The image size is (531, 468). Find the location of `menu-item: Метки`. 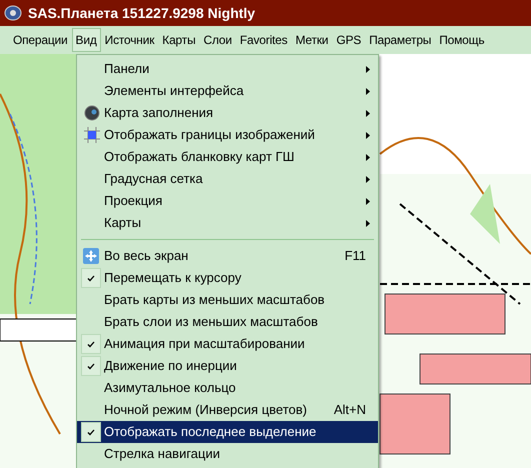

menu-item: Метки is located at coordinates (311, 40).